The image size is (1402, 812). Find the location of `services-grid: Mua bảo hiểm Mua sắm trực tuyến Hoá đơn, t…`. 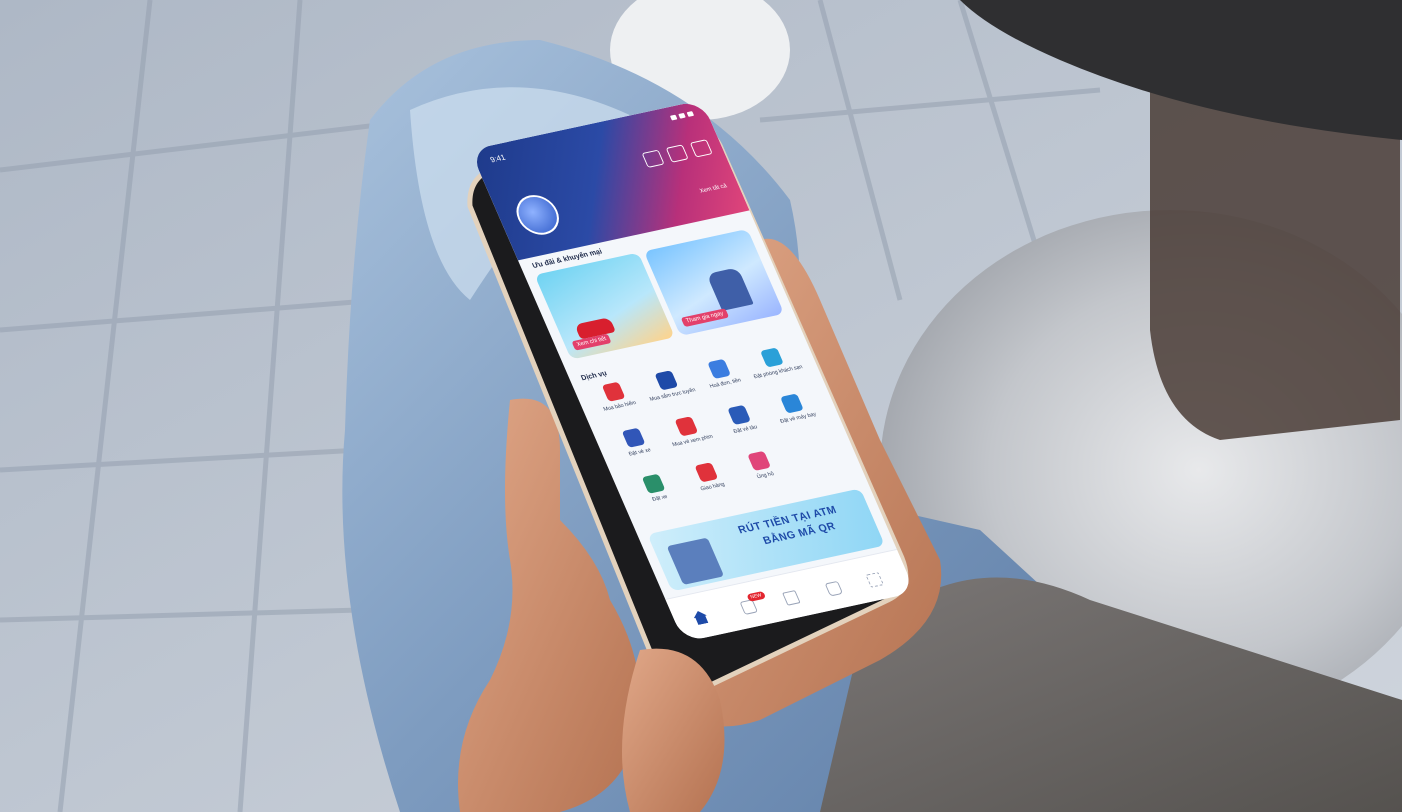

services-grid: Mua bảo hiểm Mua sắm trực tuyến Hoá đơn, t… is located at coordinates (700, 423).